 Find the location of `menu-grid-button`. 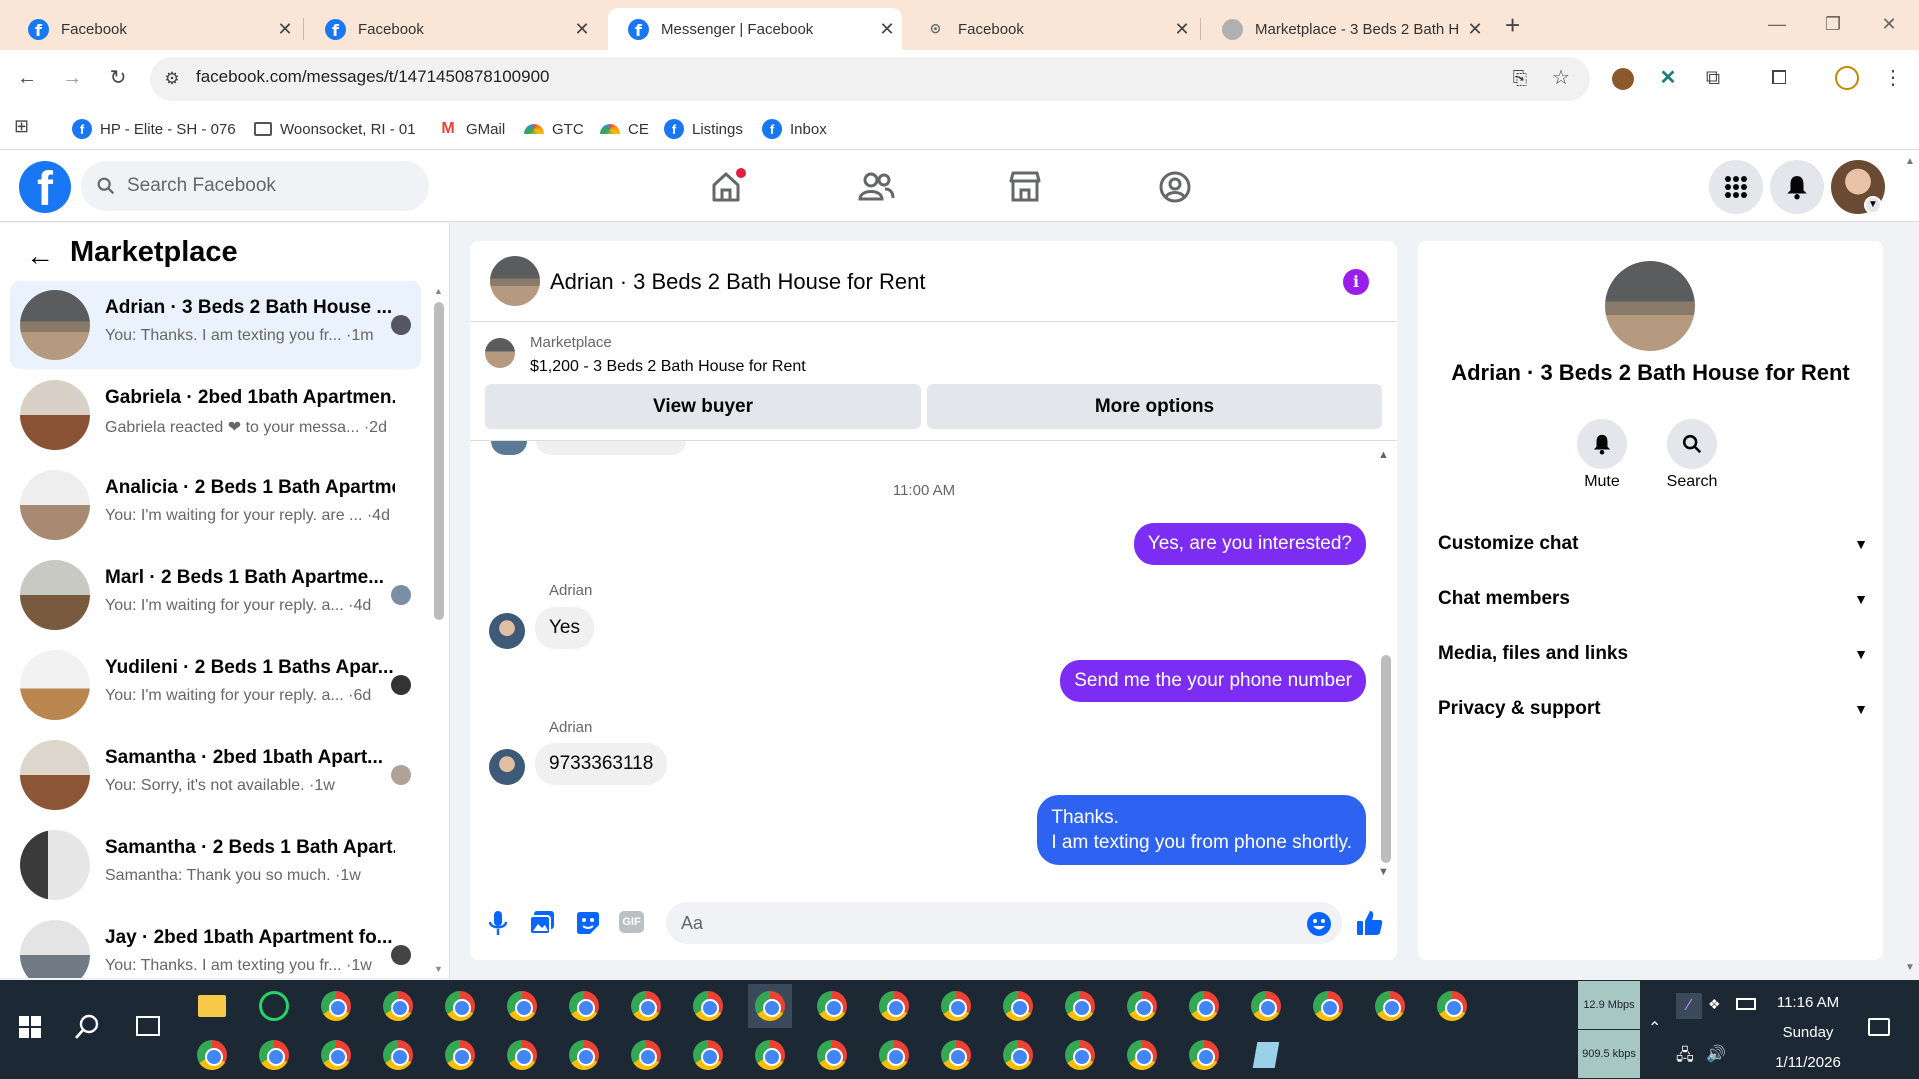

menu-grid-button is located at coordinates (1736, 187).